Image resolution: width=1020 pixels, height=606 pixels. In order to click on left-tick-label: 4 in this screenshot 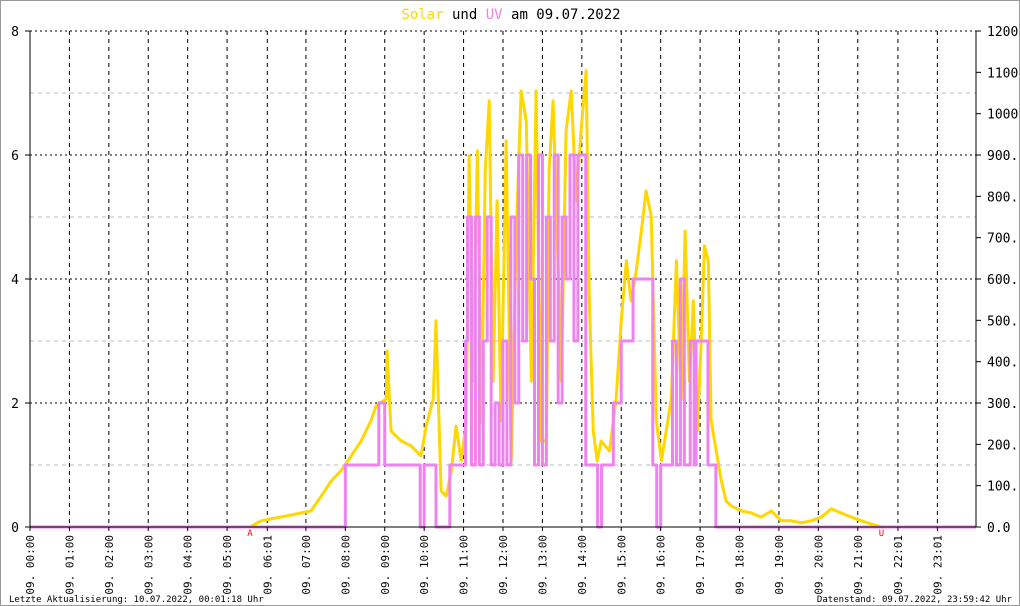, I will do `click(15, 280)`.